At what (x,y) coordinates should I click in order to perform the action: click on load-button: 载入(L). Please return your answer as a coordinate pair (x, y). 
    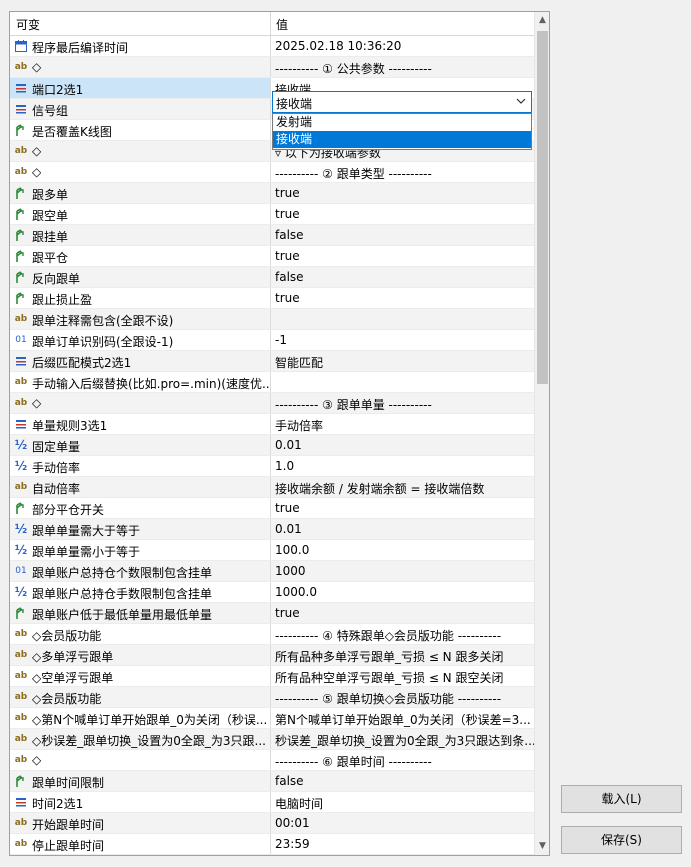
    Looking at the image, I should click on (621, 799).